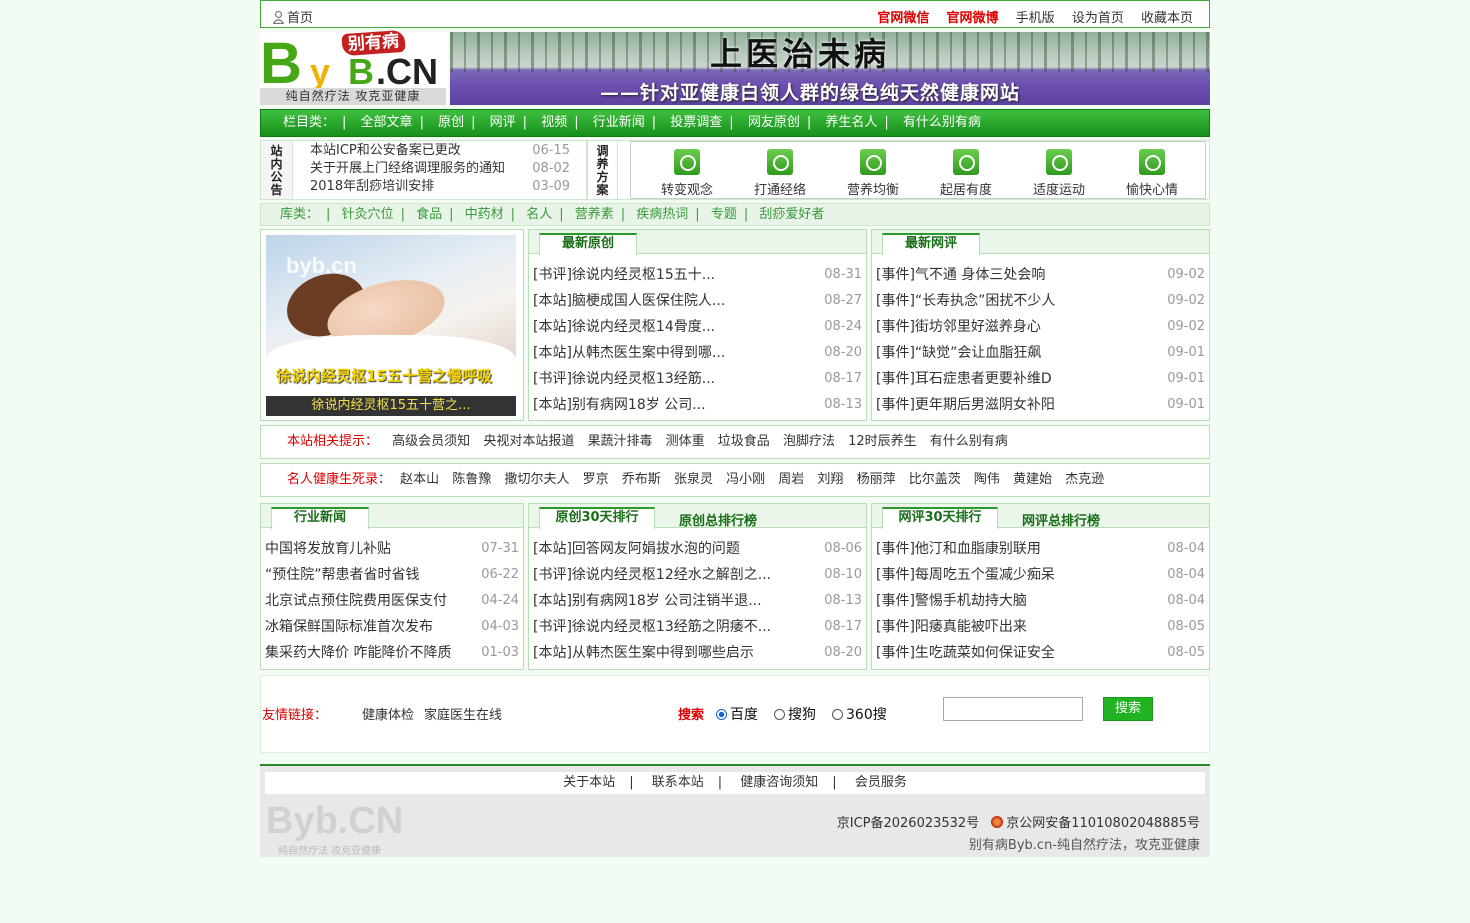  Describe the element at coordinates (293, 16) in the screenshot. I see `home-link: 首页` at that location.